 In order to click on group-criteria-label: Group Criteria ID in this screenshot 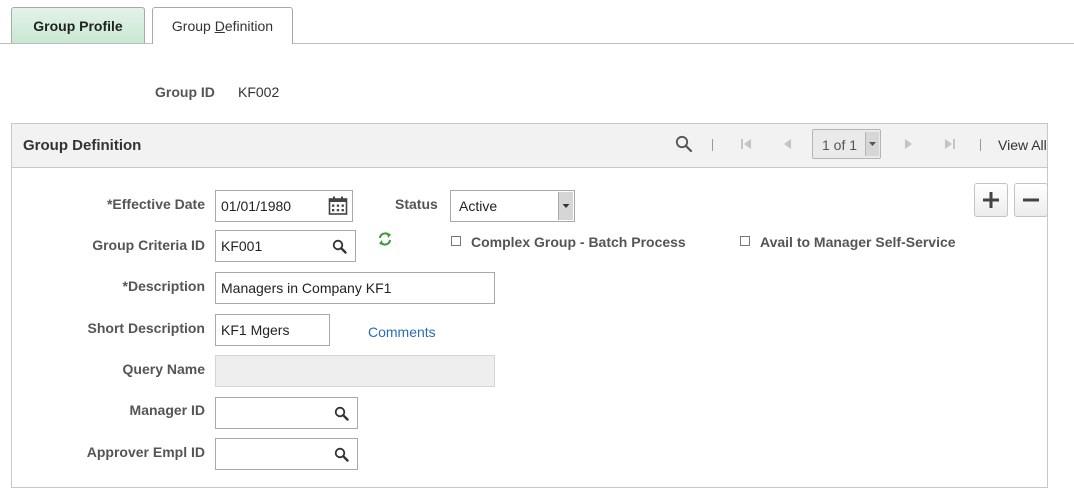, I will do `click(148, 245)`.